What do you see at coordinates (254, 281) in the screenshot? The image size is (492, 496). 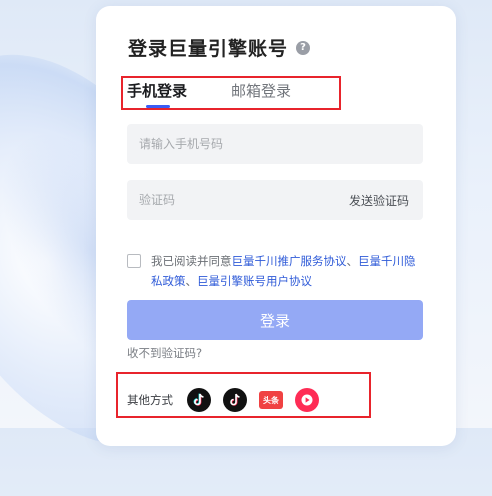 I see `user-agreement-link: 巨量引擎账号用户协议` at bounding box center [254, 281].